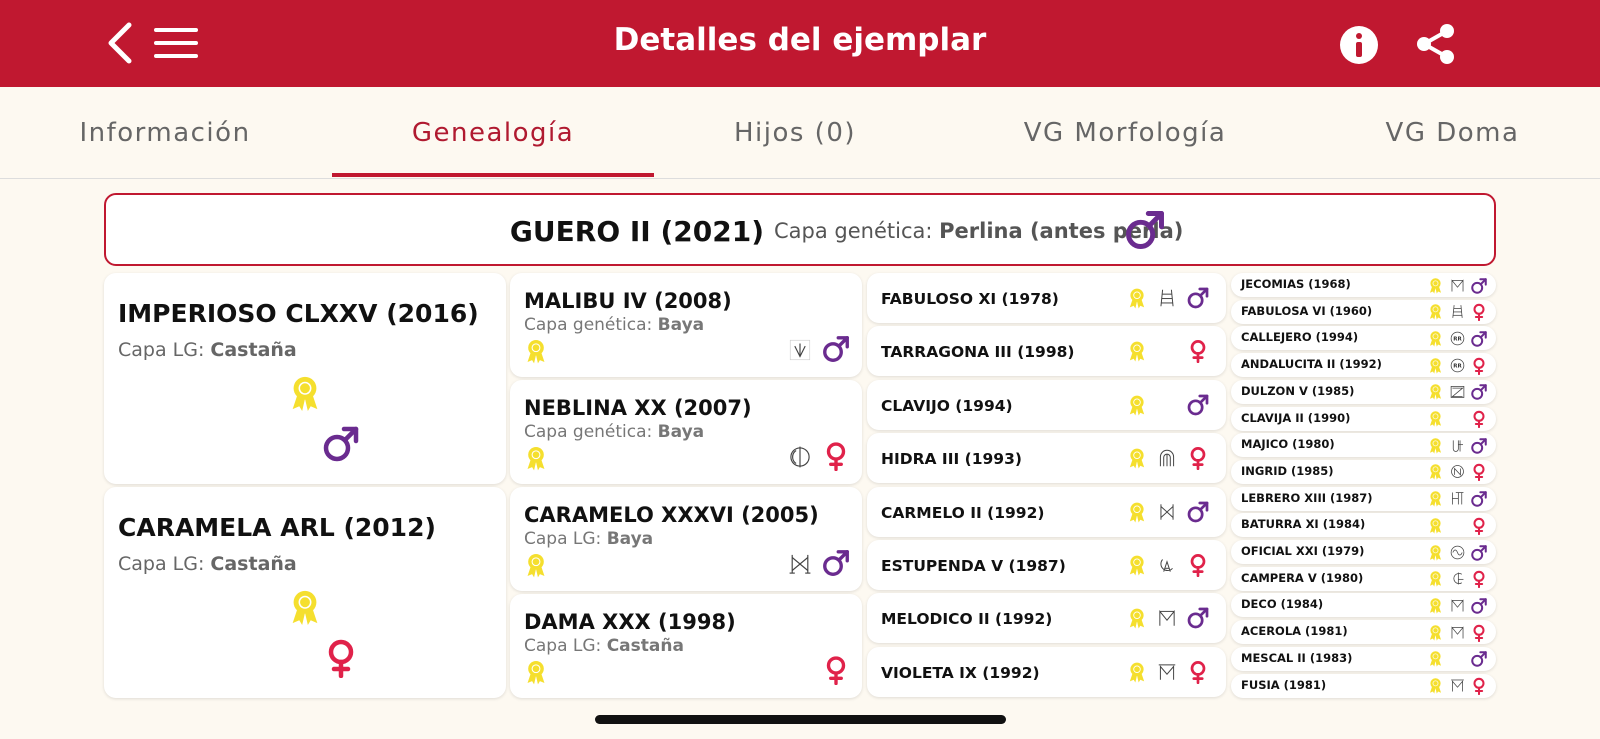 This screenshot has width=1600, height=739. I want to click on grandparent-card: NEBLINA XX (2007) Capa genética: Baya, so click(686, 432).